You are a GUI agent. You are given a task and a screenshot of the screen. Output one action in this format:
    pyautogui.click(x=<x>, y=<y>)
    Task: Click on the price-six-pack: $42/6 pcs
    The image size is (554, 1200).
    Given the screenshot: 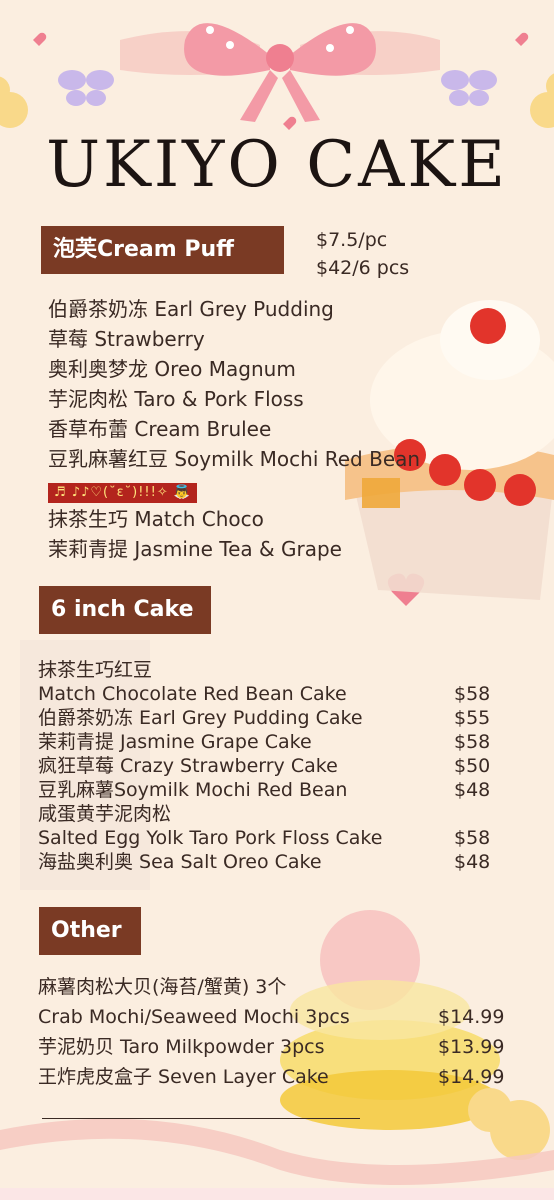 What is the action you would take?
    pyautogui.click(x=363, y=268)
    